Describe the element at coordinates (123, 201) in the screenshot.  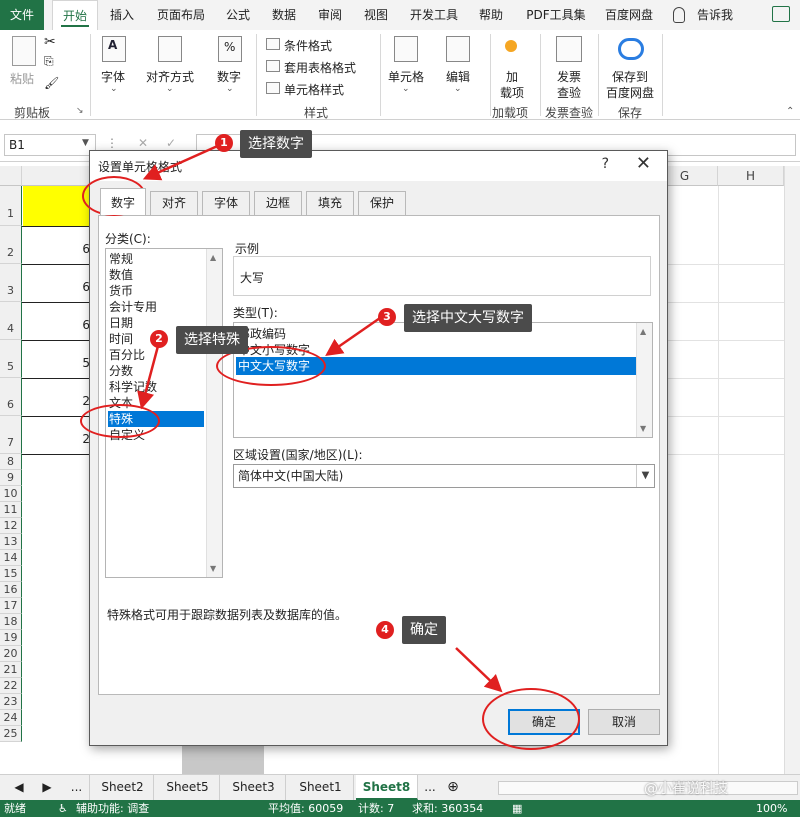
I see `tab-number: 数字` at that location.